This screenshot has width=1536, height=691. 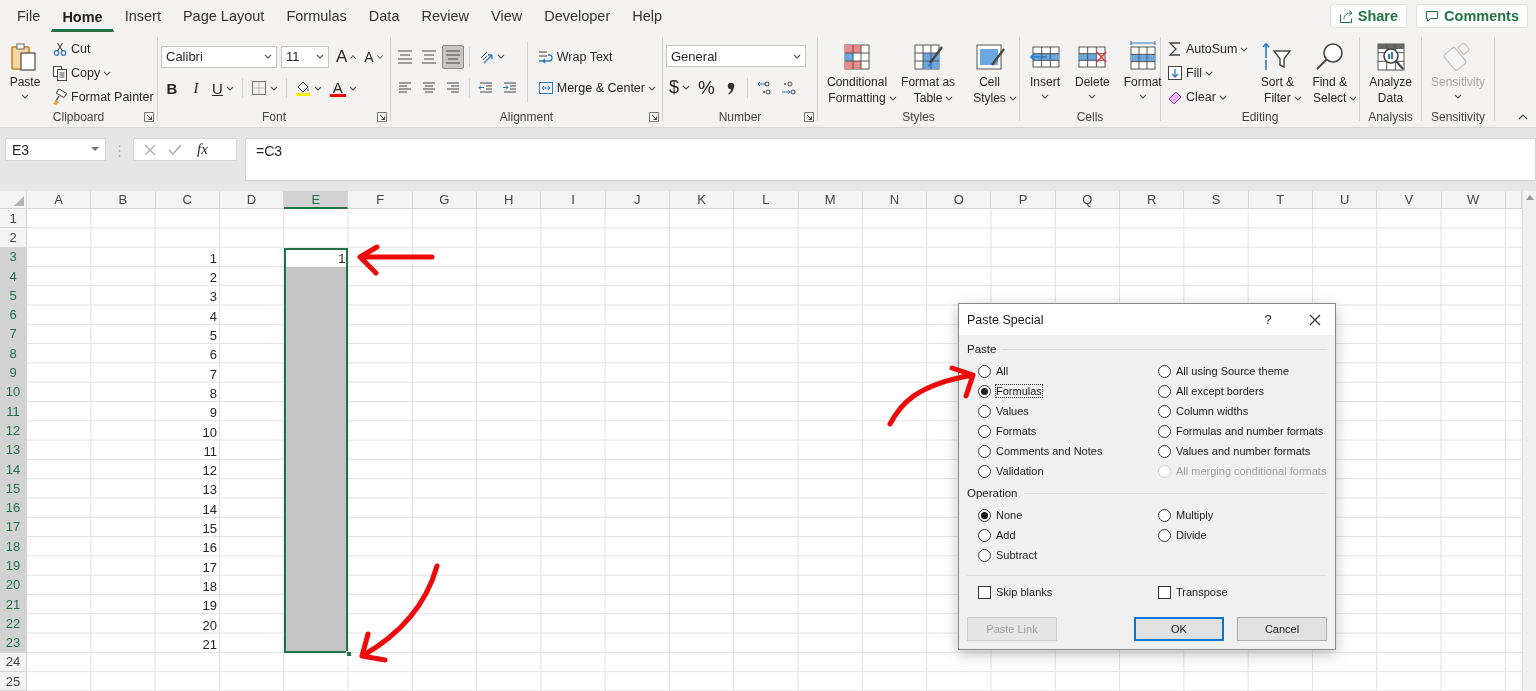 What do you see at coordinates (1092, 73) in the screenshot?
I see `delete-button: Delete` at bounding box center [1092, 73].